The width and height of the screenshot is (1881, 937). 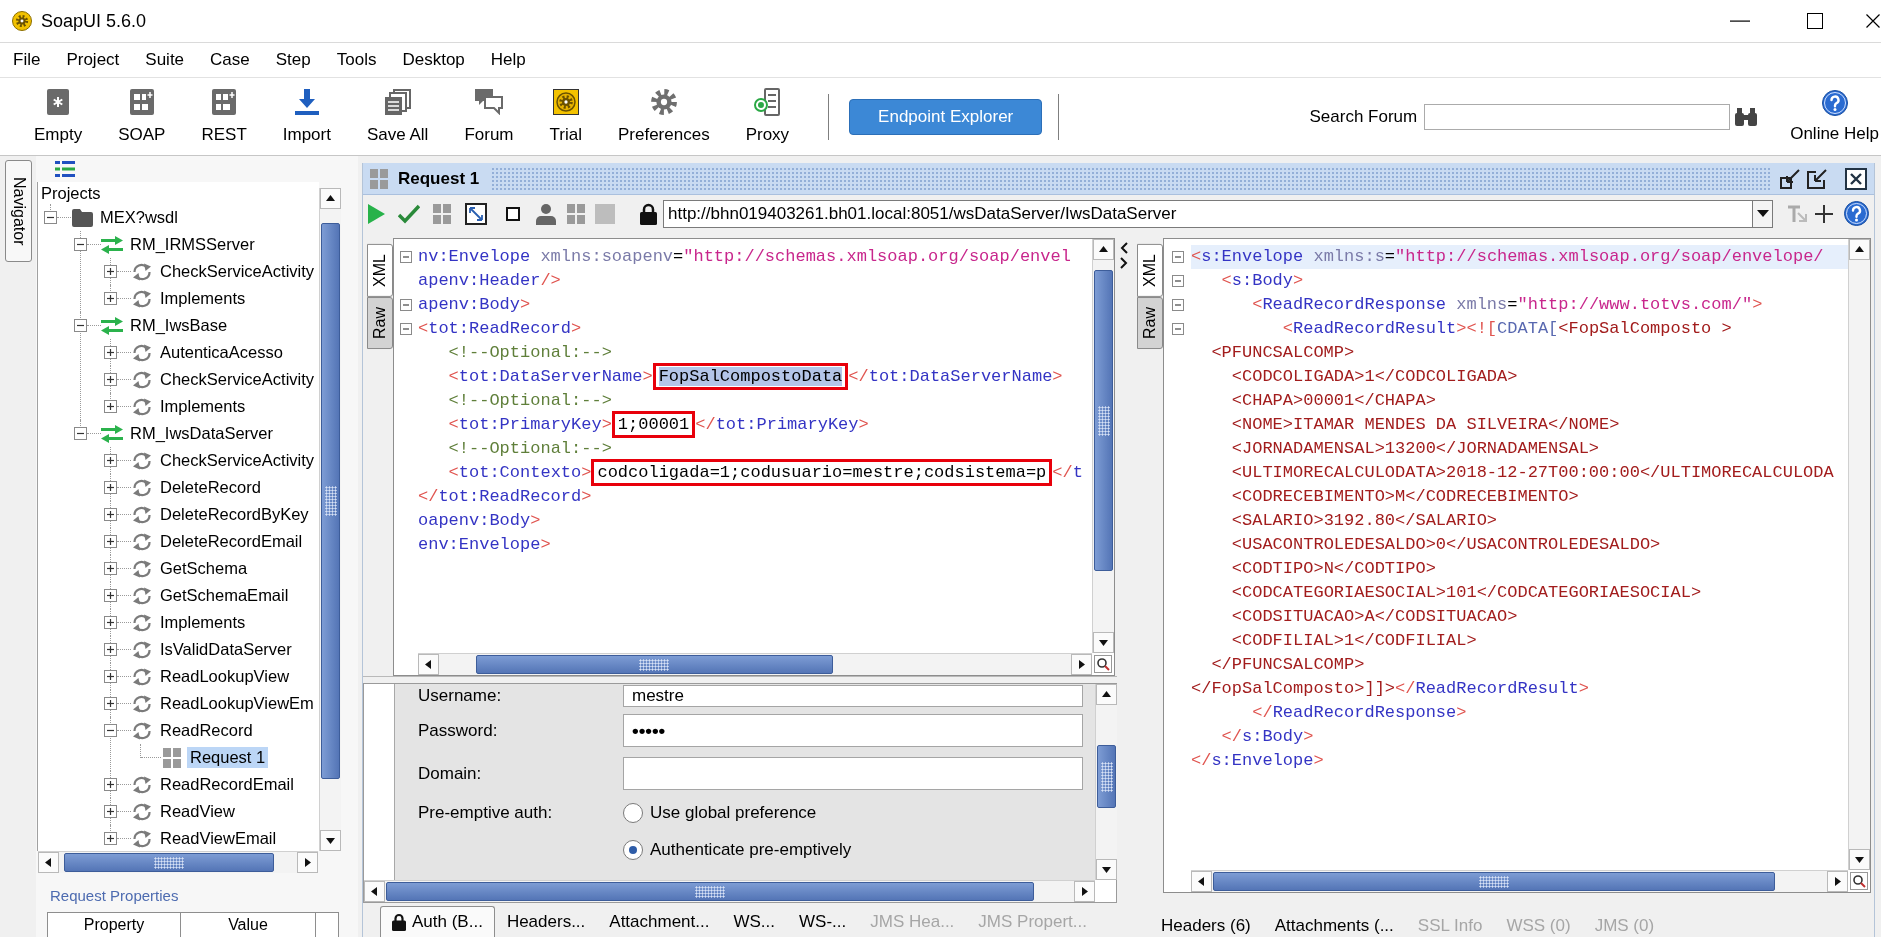 What do you see at coordinates (204, 568) in the screenshot?
I see `tree-item: GetSchema` at bounding box center [204, 568].